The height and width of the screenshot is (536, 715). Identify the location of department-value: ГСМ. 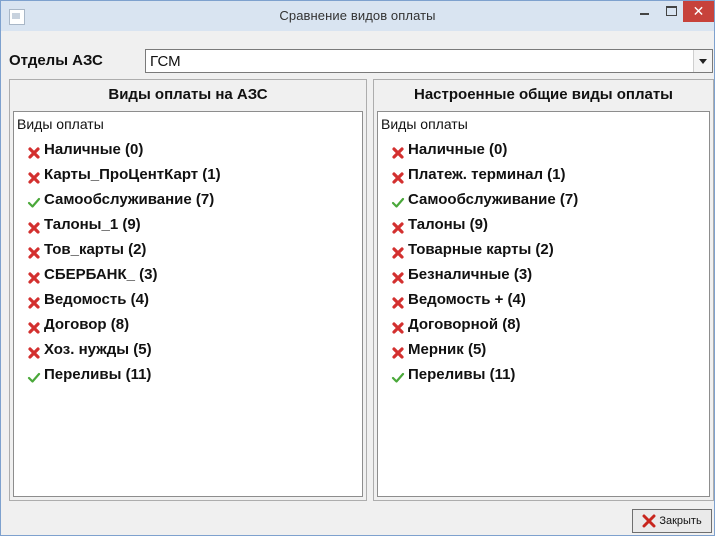
(165, 61).